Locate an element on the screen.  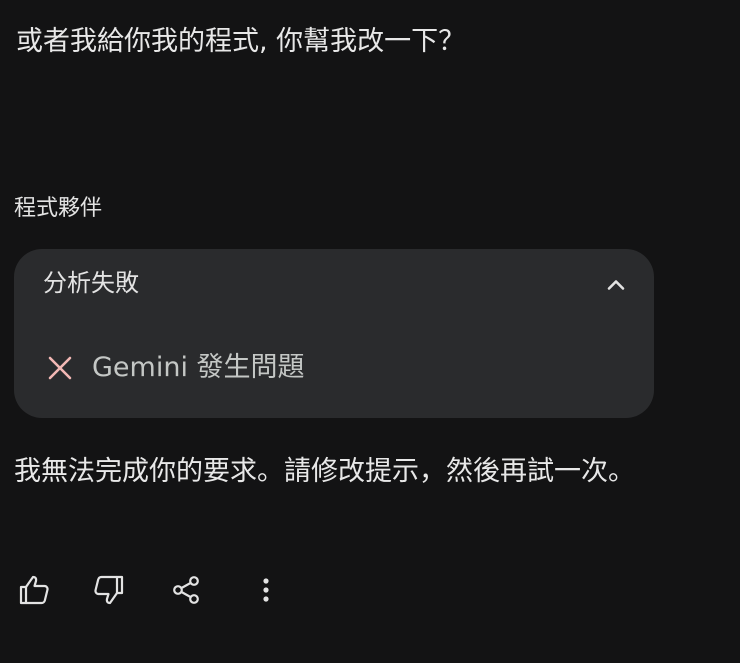
thumb-up-button is located at coordinates (34, 590).